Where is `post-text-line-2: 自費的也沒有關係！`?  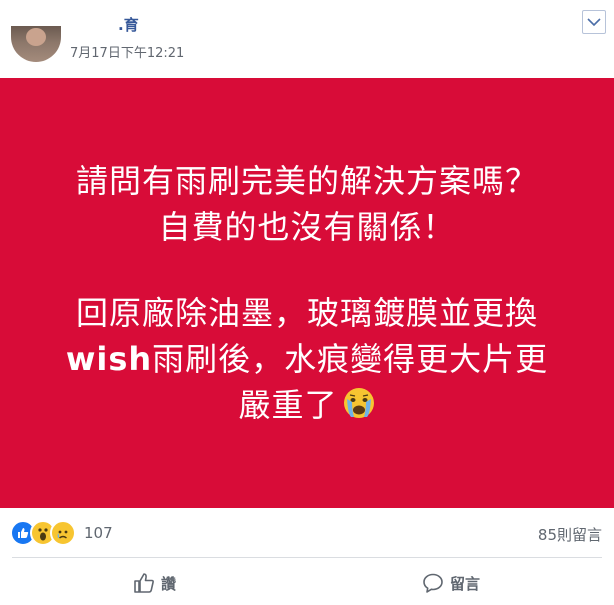 post-text-line-2: 自費的也沒有關係！ is located at coordinates (307, 227).